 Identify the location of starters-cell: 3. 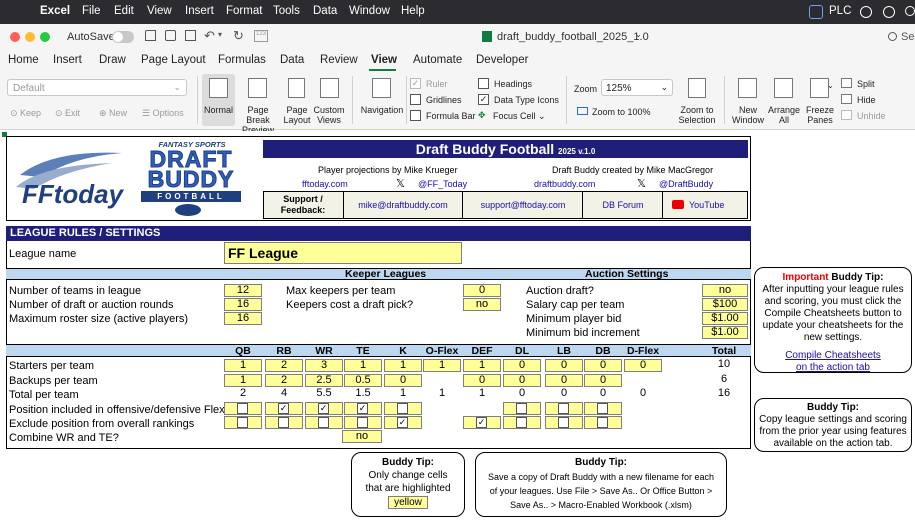
(324, 365).